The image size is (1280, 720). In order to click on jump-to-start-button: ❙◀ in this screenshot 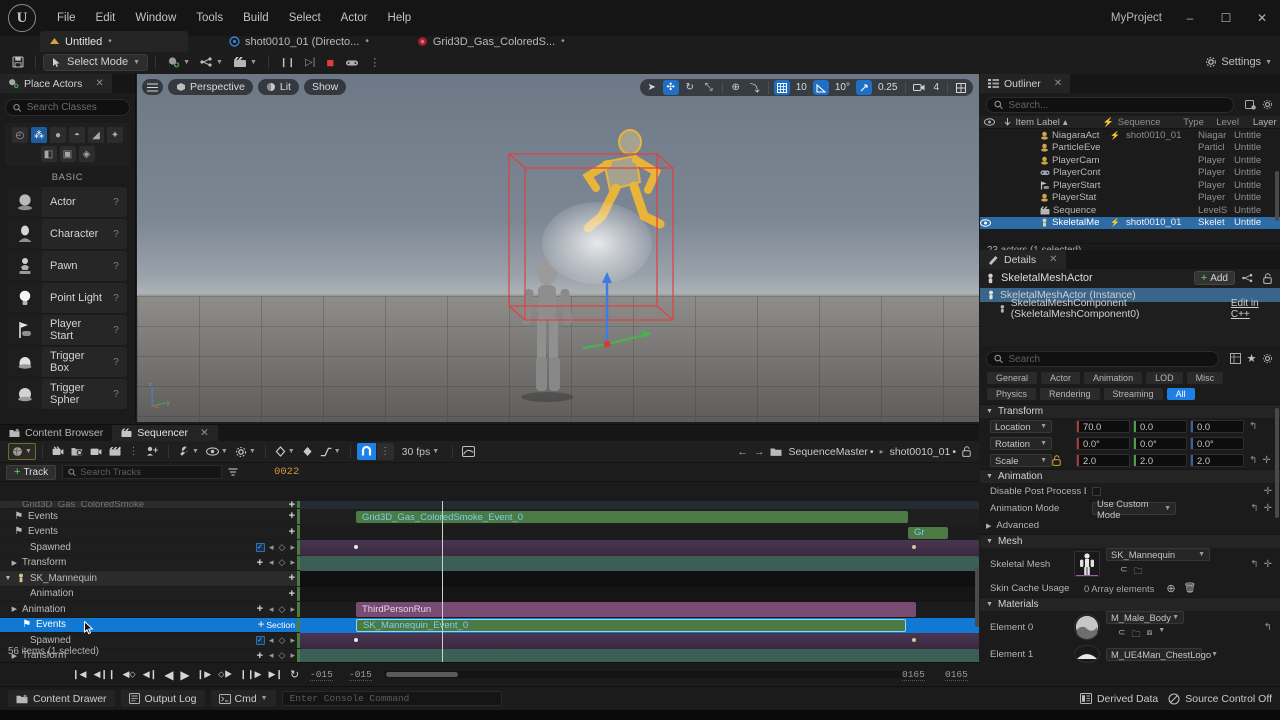, I will do `click(79, 674)`.